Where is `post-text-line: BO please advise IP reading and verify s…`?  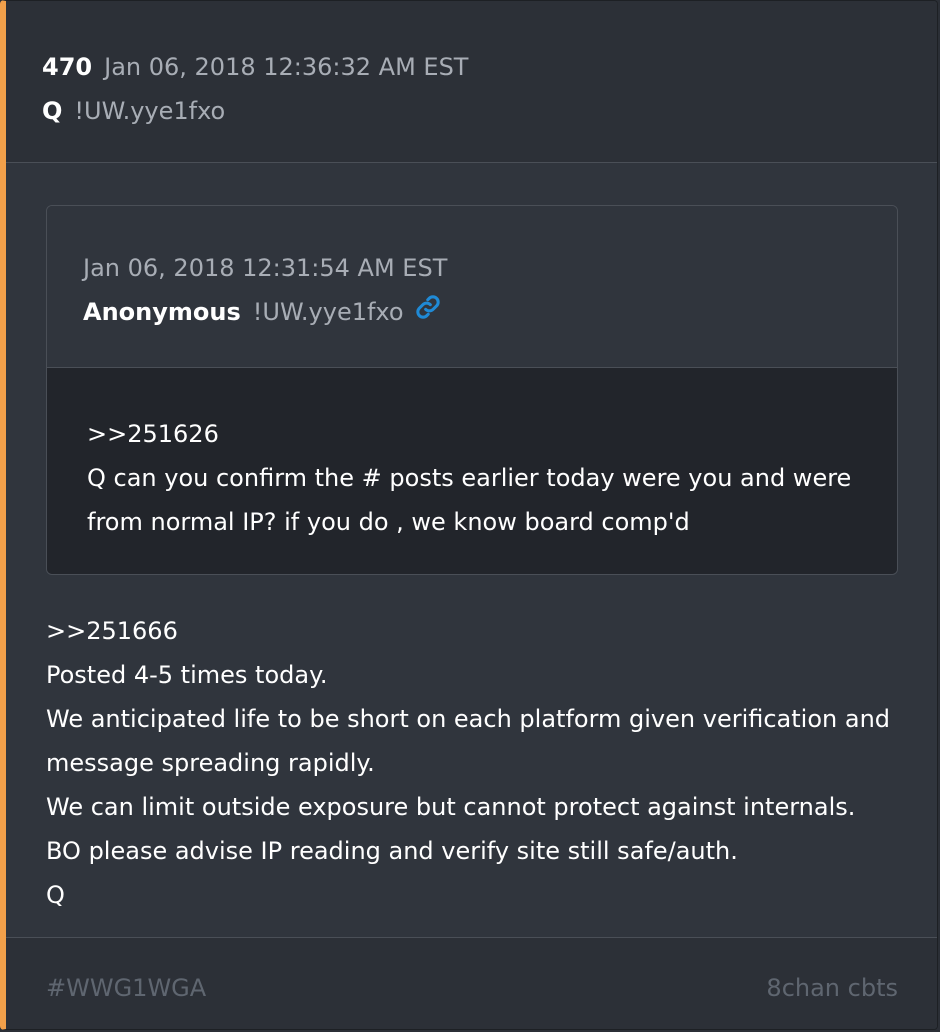
post-text-line: BO please advise IP reading and verify s… is located at coordinates (392, 851).